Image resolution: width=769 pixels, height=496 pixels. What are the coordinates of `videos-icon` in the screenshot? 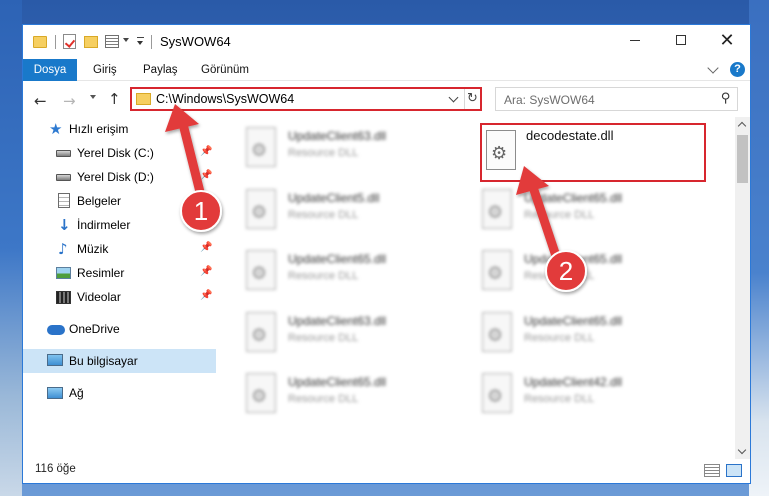 It's located at (63, 297).